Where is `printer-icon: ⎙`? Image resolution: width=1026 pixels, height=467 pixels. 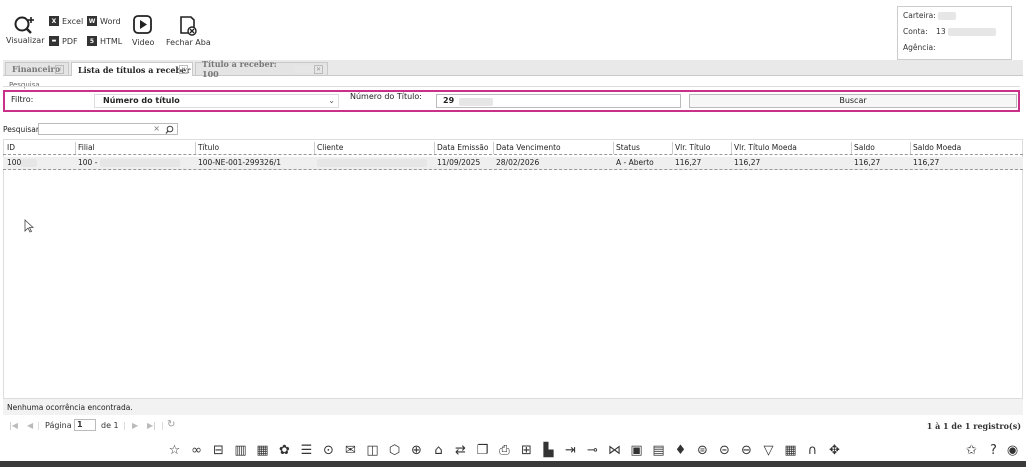
printer-icon: ⎙ is located at coordinates (504, 450).